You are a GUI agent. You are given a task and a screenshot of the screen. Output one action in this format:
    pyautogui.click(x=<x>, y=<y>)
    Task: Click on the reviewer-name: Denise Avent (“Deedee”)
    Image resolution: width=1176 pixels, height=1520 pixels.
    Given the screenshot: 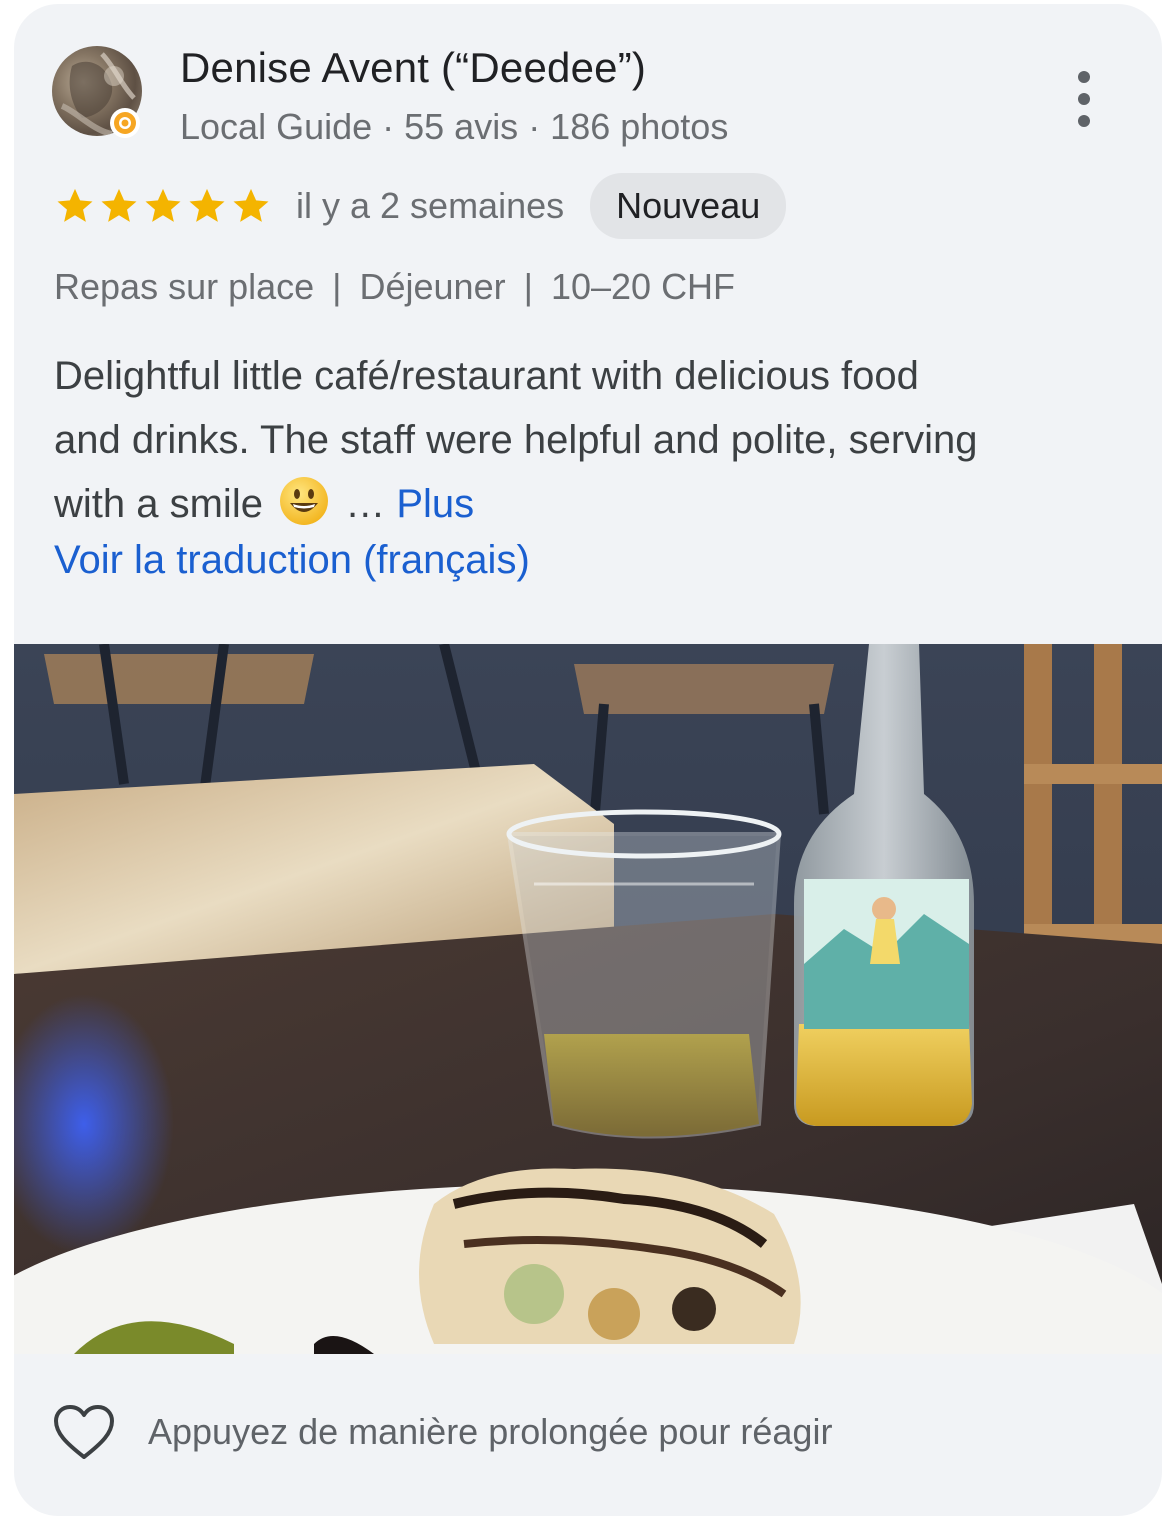 What is the action you would take?
    pyautogui.click(x=413, y=68)
    